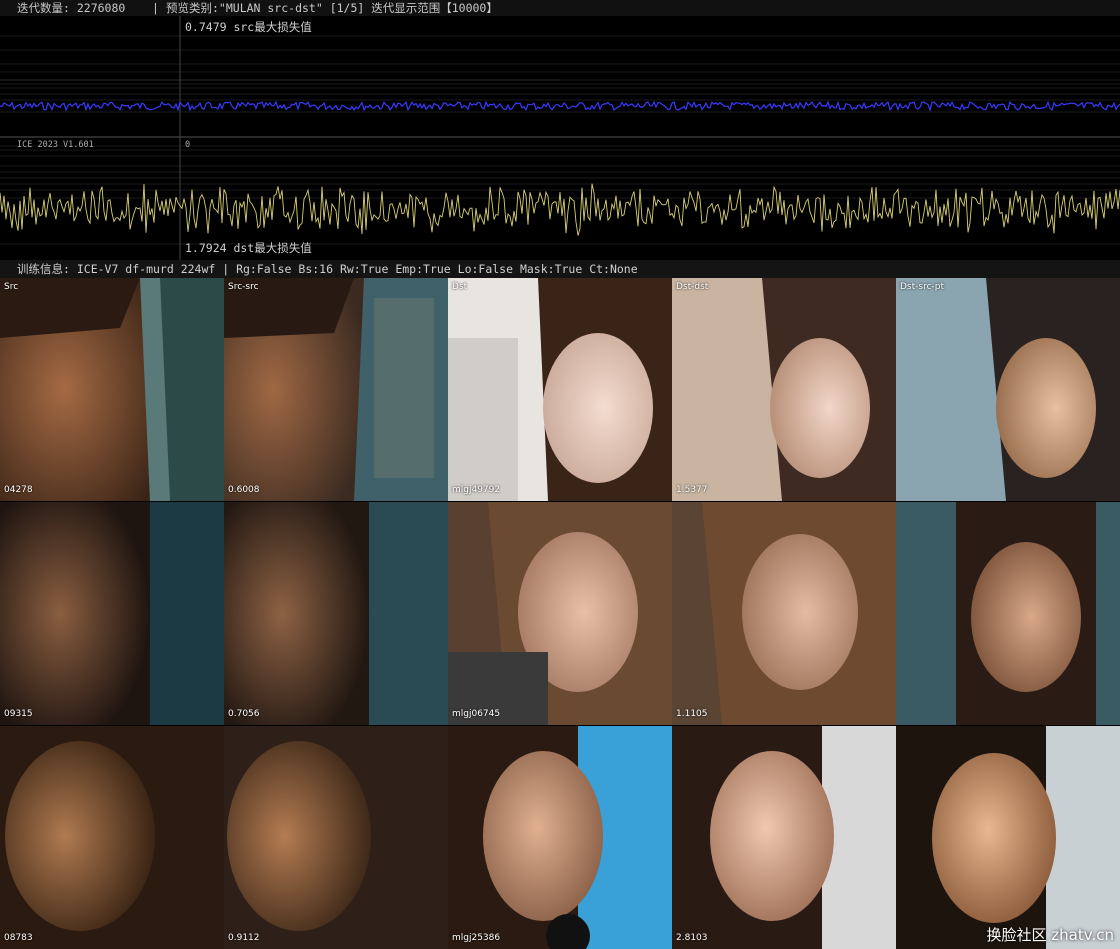 Image resolution: width=1120 pixels, height=949 pixels. What do you see at coordinates (476, 938) in the screenshot?
I see `dst-file-id: mlgj25386` at bounding box center [476, 938].